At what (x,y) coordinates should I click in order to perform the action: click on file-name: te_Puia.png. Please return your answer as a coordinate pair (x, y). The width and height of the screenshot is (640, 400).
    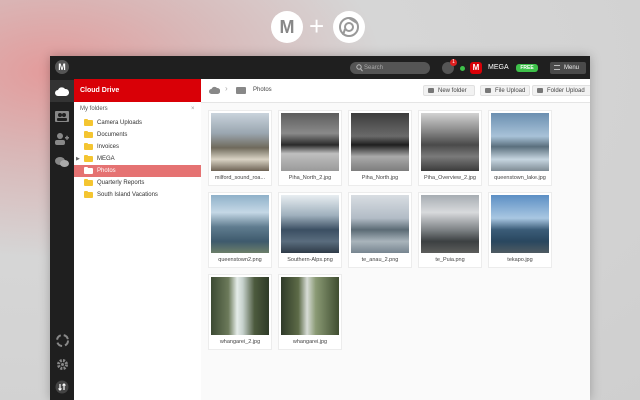
    Looking at the image, I should click on (450, 260).